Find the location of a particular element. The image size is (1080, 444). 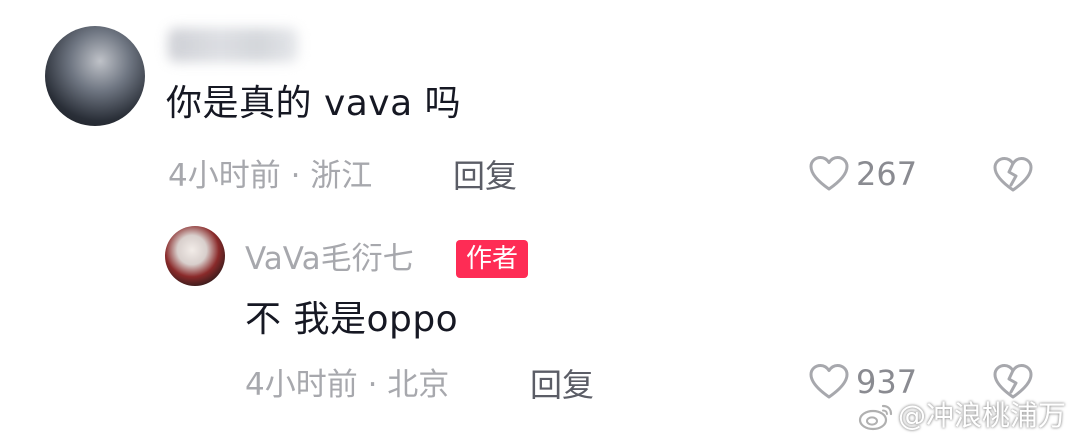

blurred-username is located at coordinates (233, 45).